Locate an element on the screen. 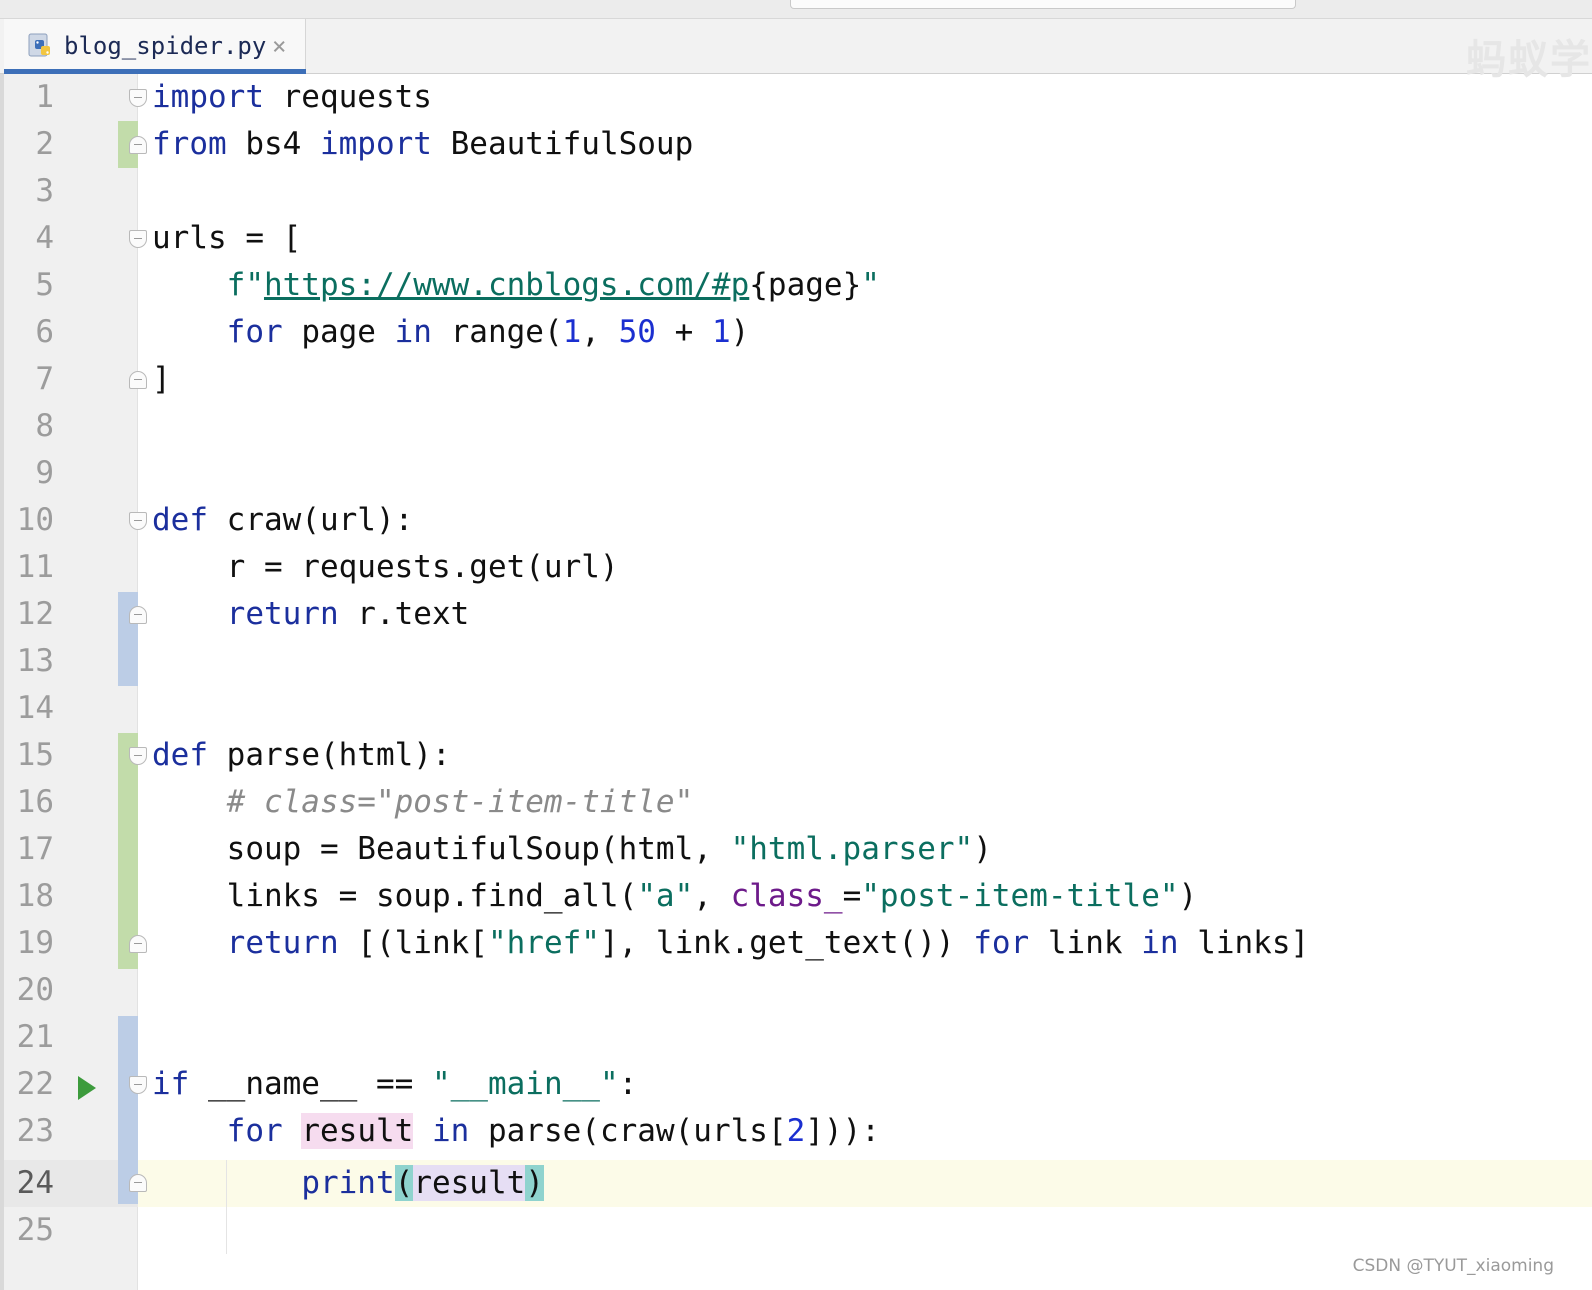  code-line-23: for result in parse(craw(urls[2])): is located at coordinates (516, 1131).